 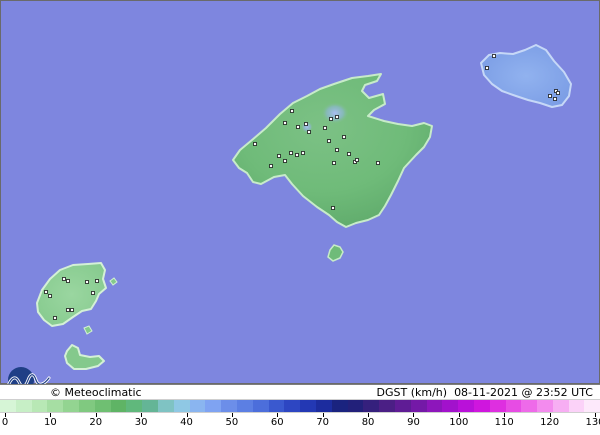 What do you see at coordinates (459, 422) in the screenshot?
I see `scale-tick-label: 100` at bounding box center [459, 422].